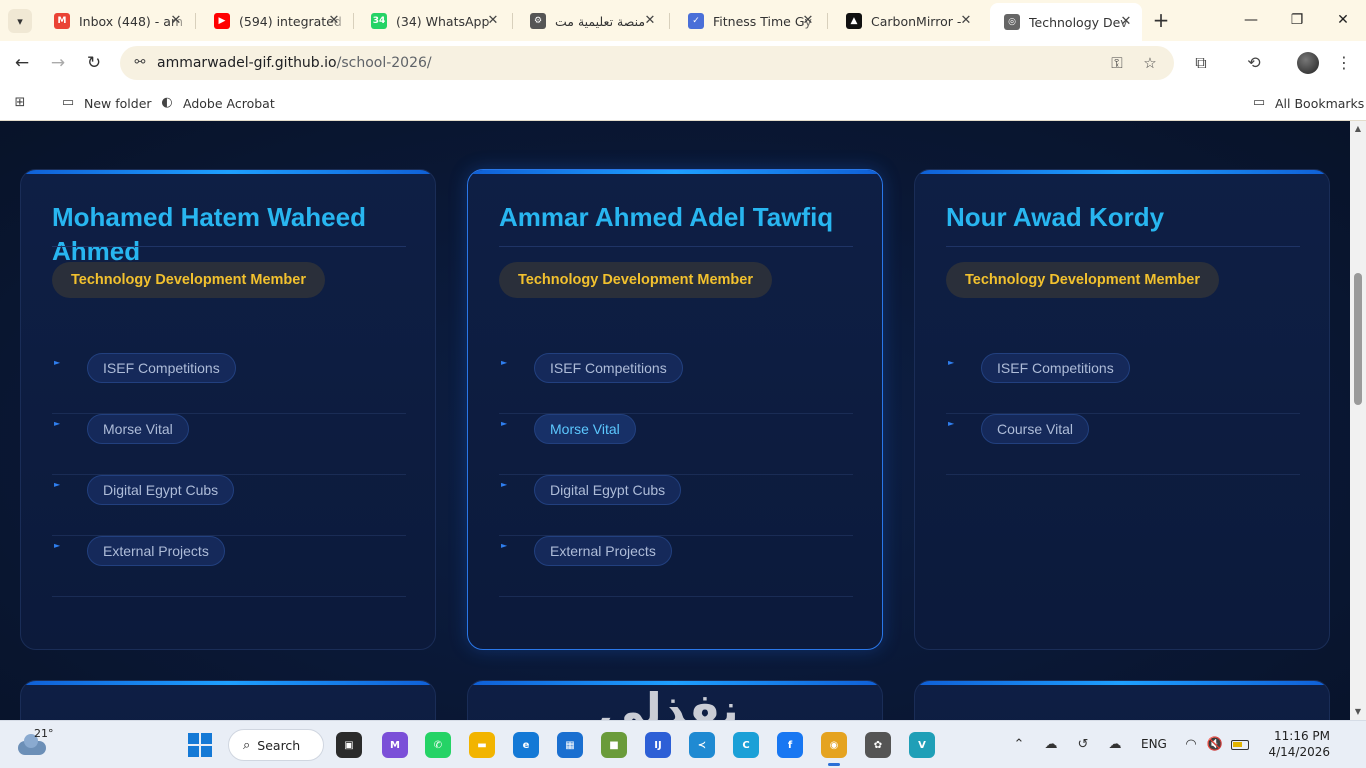  I want to click on browser-tab: ✓ Fitness Time Gy ✕, so click(749, 21).